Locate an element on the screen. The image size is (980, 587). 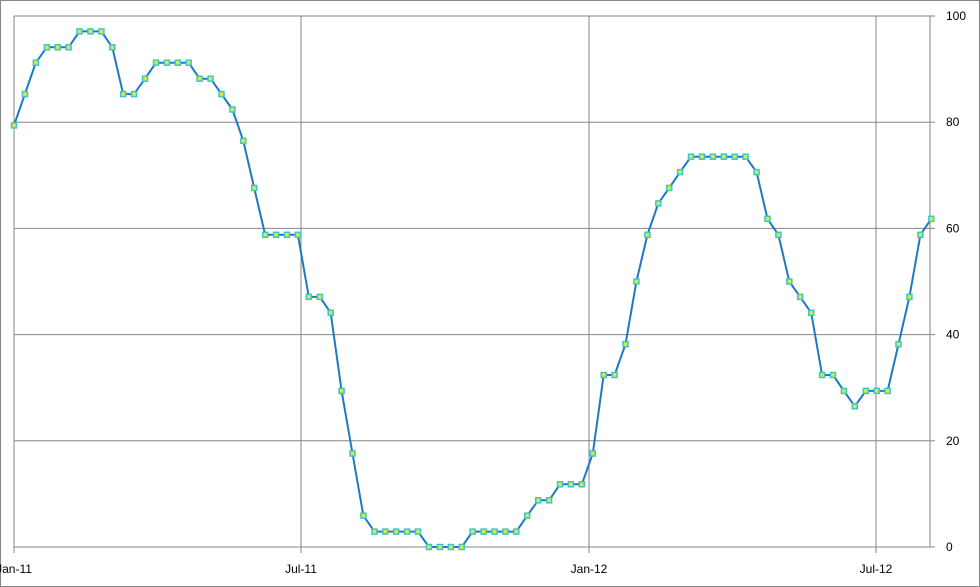
y-tick-label: 40 is located at coordinates (953, 335).